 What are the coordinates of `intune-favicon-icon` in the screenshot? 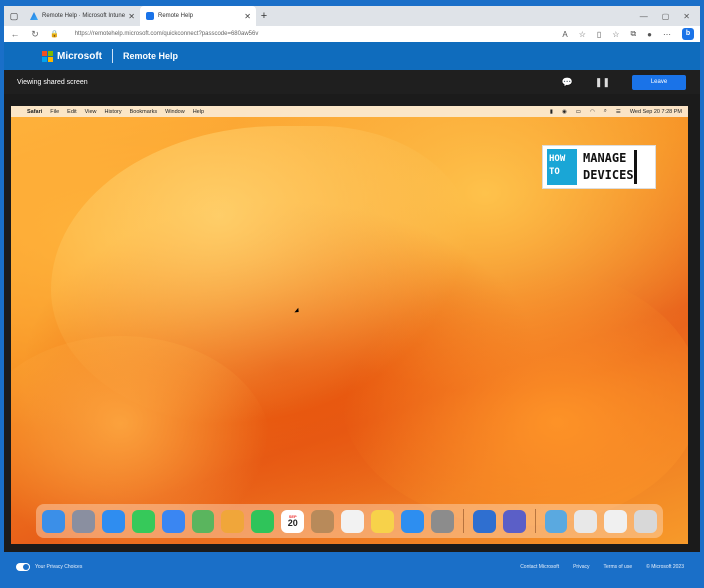 It's located at (34, 16).